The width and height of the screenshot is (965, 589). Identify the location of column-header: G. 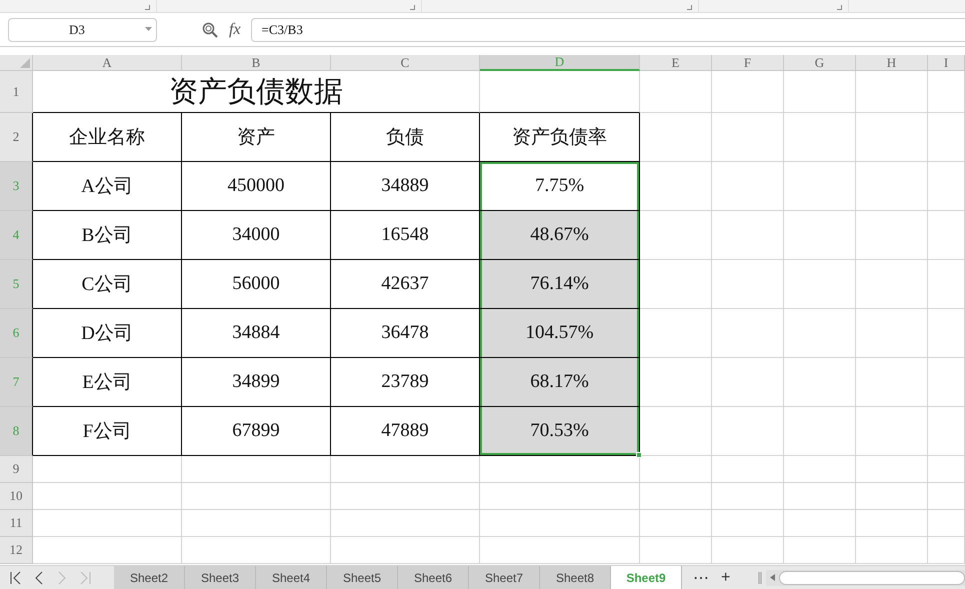
(820, 63).